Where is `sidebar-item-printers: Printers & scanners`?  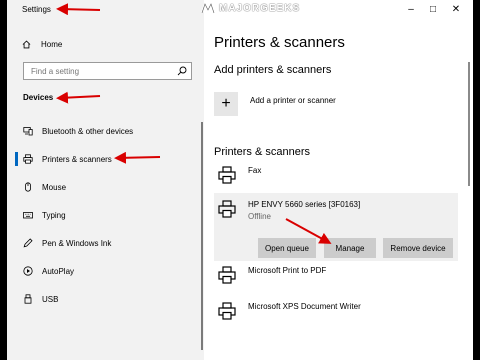 sidebar-item-printers: Printers & scanners is located at coordinates (107, 159).